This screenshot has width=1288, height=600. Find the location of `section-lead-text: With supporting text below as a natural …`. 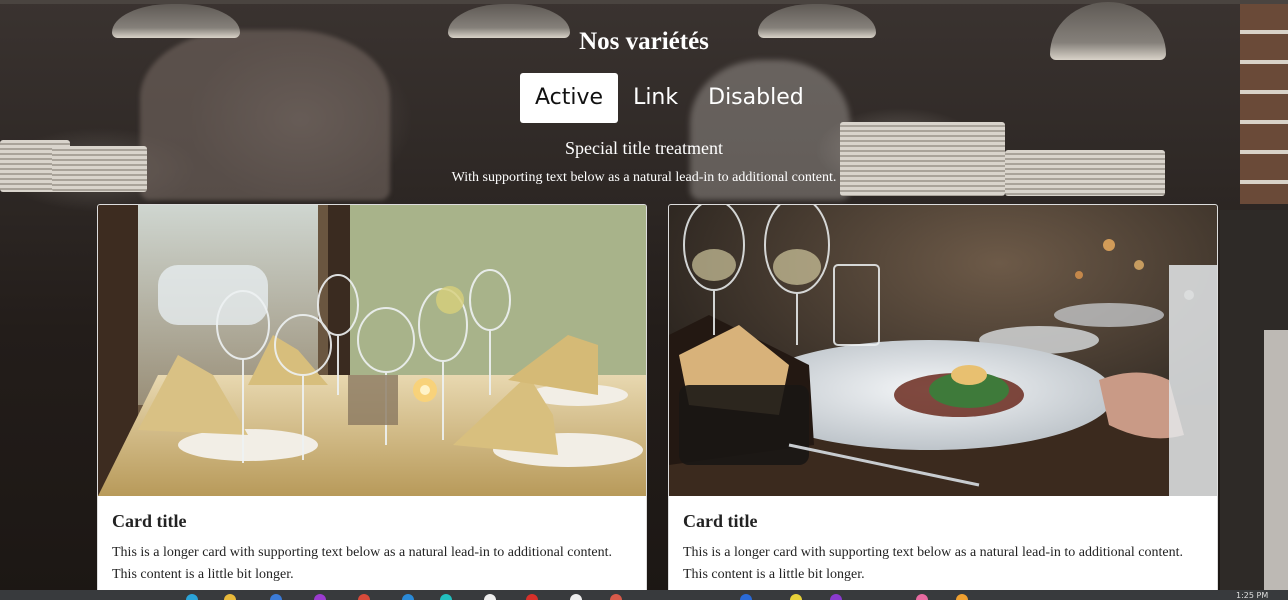

section-lead-text: With supporting text below as a natural … is located at coordinates (644, 177).